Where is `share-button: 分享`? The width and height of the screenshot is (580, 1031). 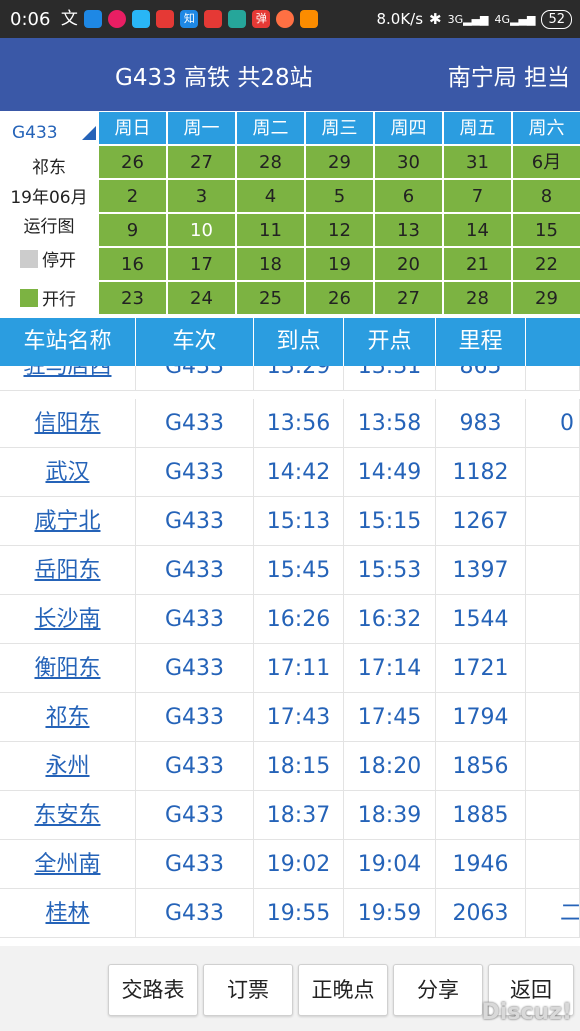 share-button: 分享 is located at coordinates (438, 990).